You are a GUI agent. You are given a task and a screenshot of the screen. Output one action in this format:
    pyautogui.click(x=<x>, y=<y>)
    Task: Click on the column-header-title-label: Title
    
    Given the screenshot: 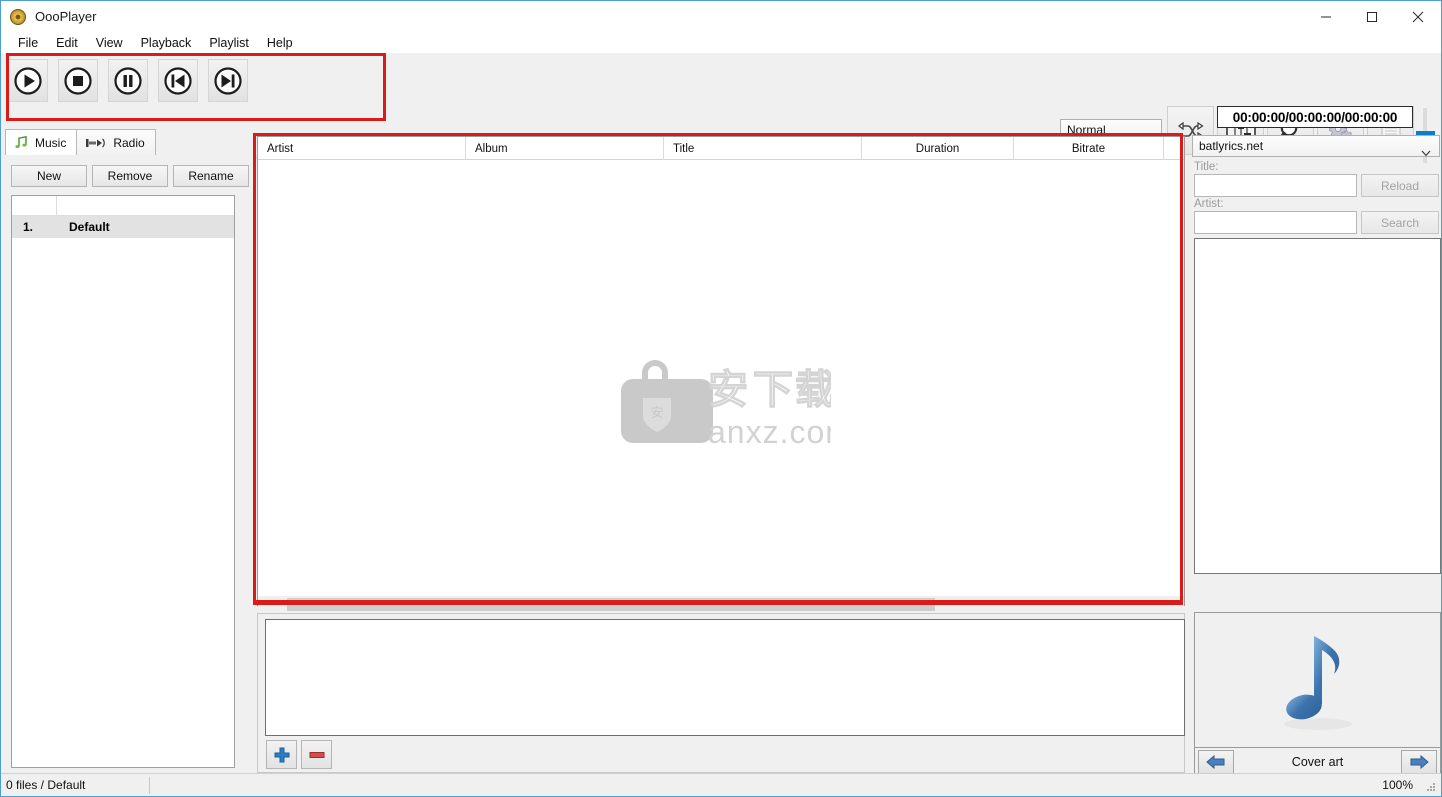 What is the action you would take?
    pyautogui.click(x=684, y=148)
    